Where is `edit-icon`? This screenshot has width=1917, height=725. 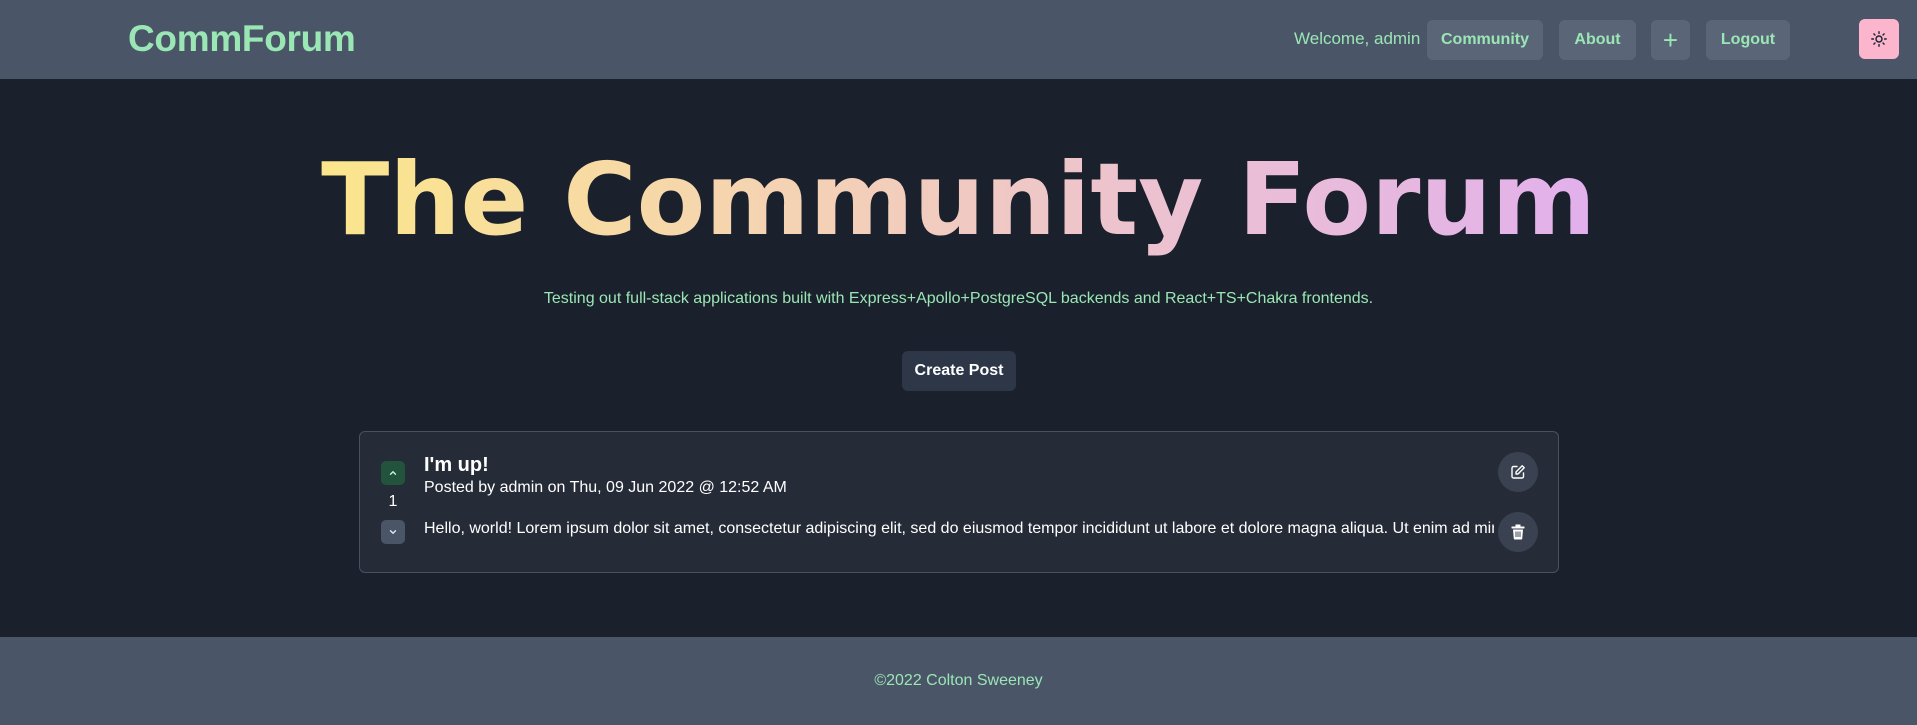
edit-icon is located at coordinates (1518, 472).